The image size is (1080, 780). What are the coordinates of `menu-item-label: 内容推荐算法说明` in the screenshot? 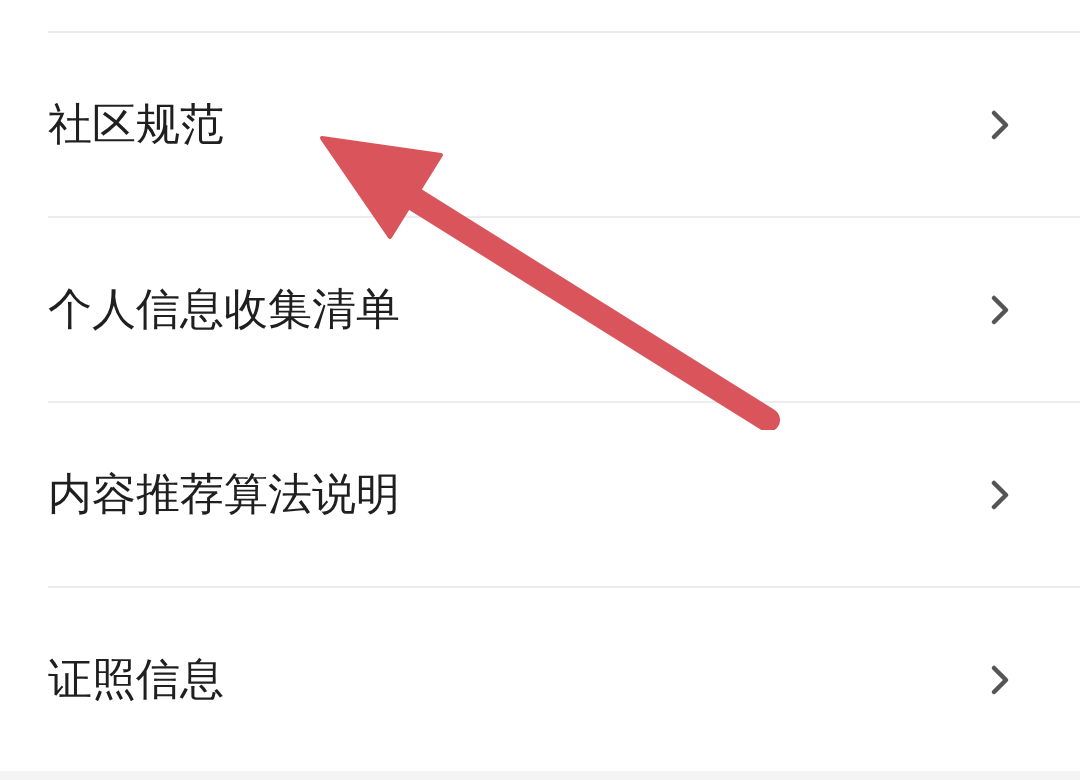 It's located at (224, 494).